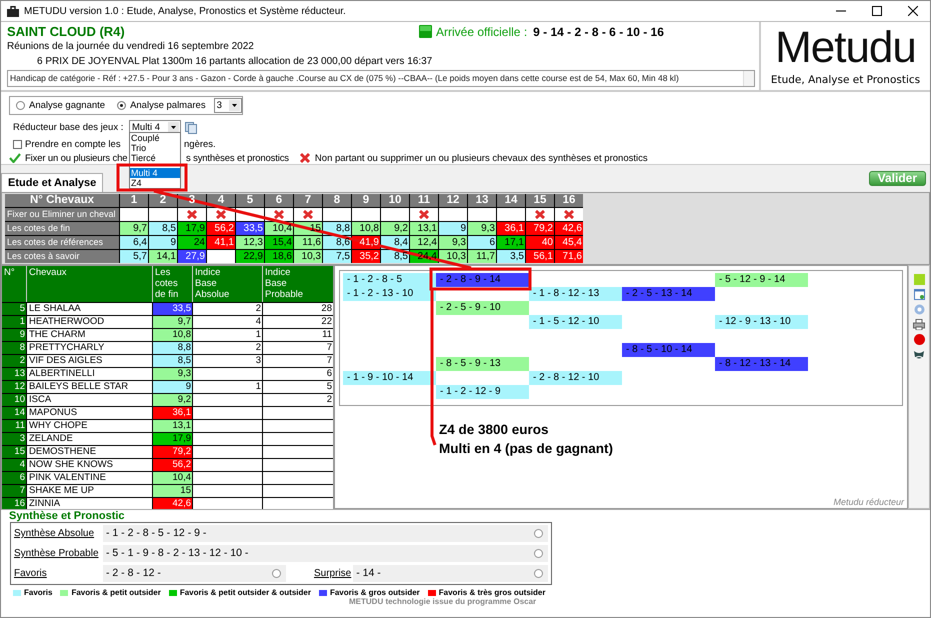 The image size is (931, 618). I want to click on footer-text: METUDU technologie issue du programme Oscar, so click(442, 601).